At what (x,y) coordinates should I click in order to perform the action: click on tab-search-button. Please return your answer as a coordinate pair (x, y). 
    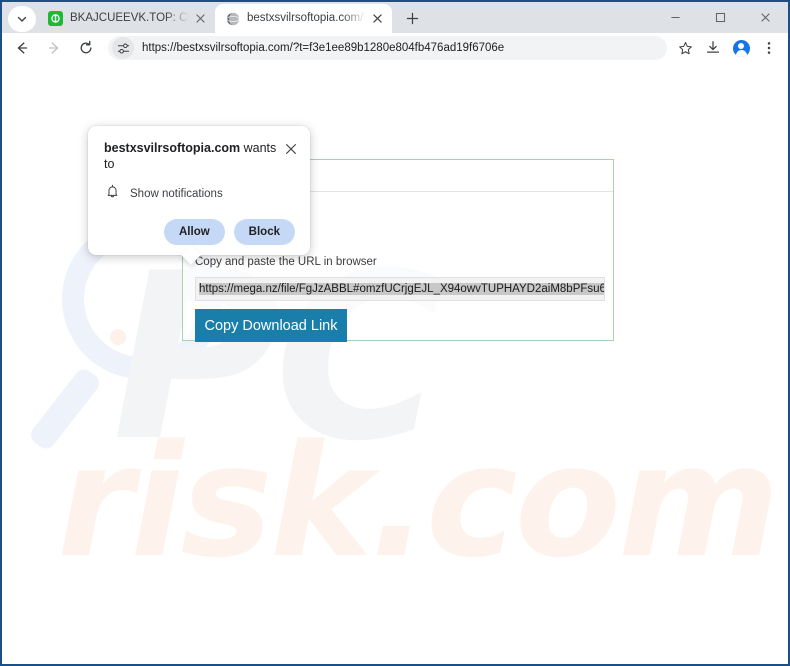
    Looking at the image, I should click on (22, 19).